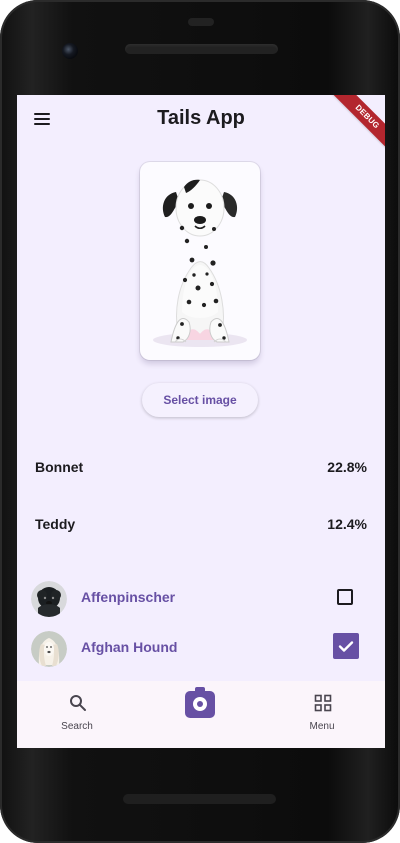 The height and width of the screenshot is (843, 400). What do you see at coordinates (49, 599) in the screenshot?
I see `affenpinscher-avatar` at bounding box center [49, 599].